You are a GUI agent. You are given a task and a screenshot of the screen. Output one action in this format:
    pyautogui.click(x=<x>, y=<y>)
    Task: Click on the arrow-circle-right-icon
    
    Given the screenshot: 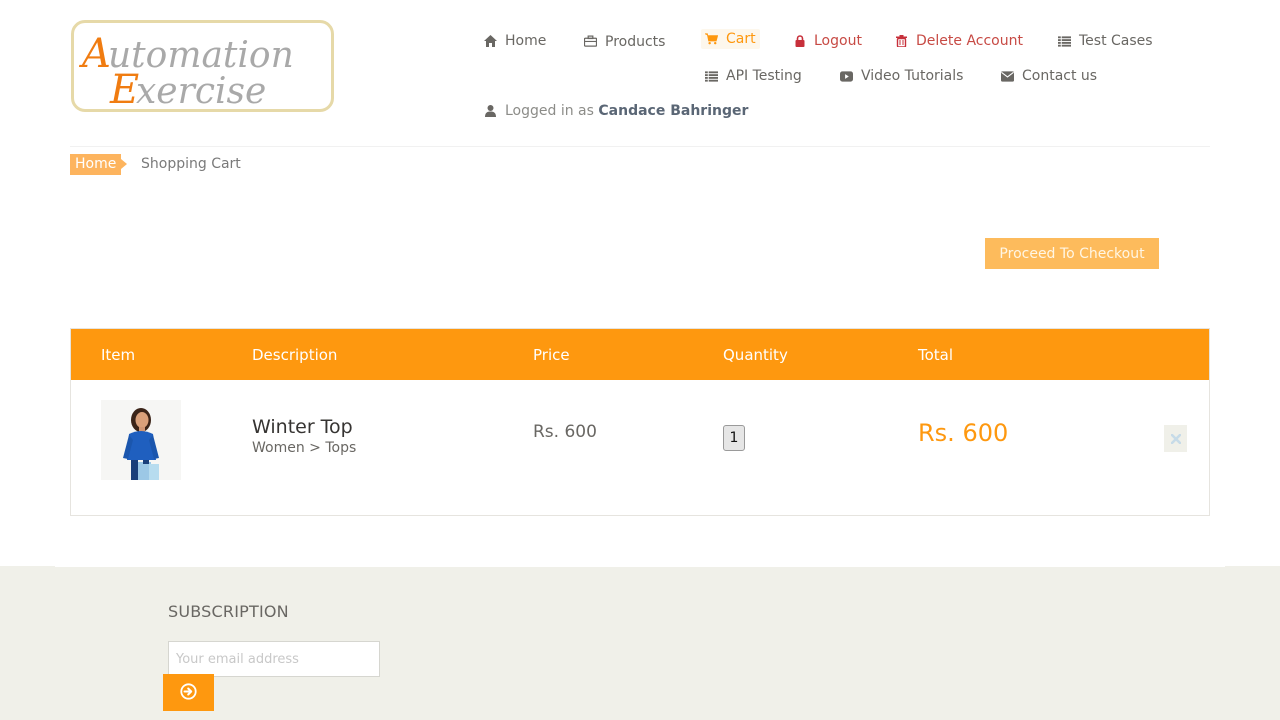 What is the action you would take?
    pyautogui.click(x=188, y=692)
    